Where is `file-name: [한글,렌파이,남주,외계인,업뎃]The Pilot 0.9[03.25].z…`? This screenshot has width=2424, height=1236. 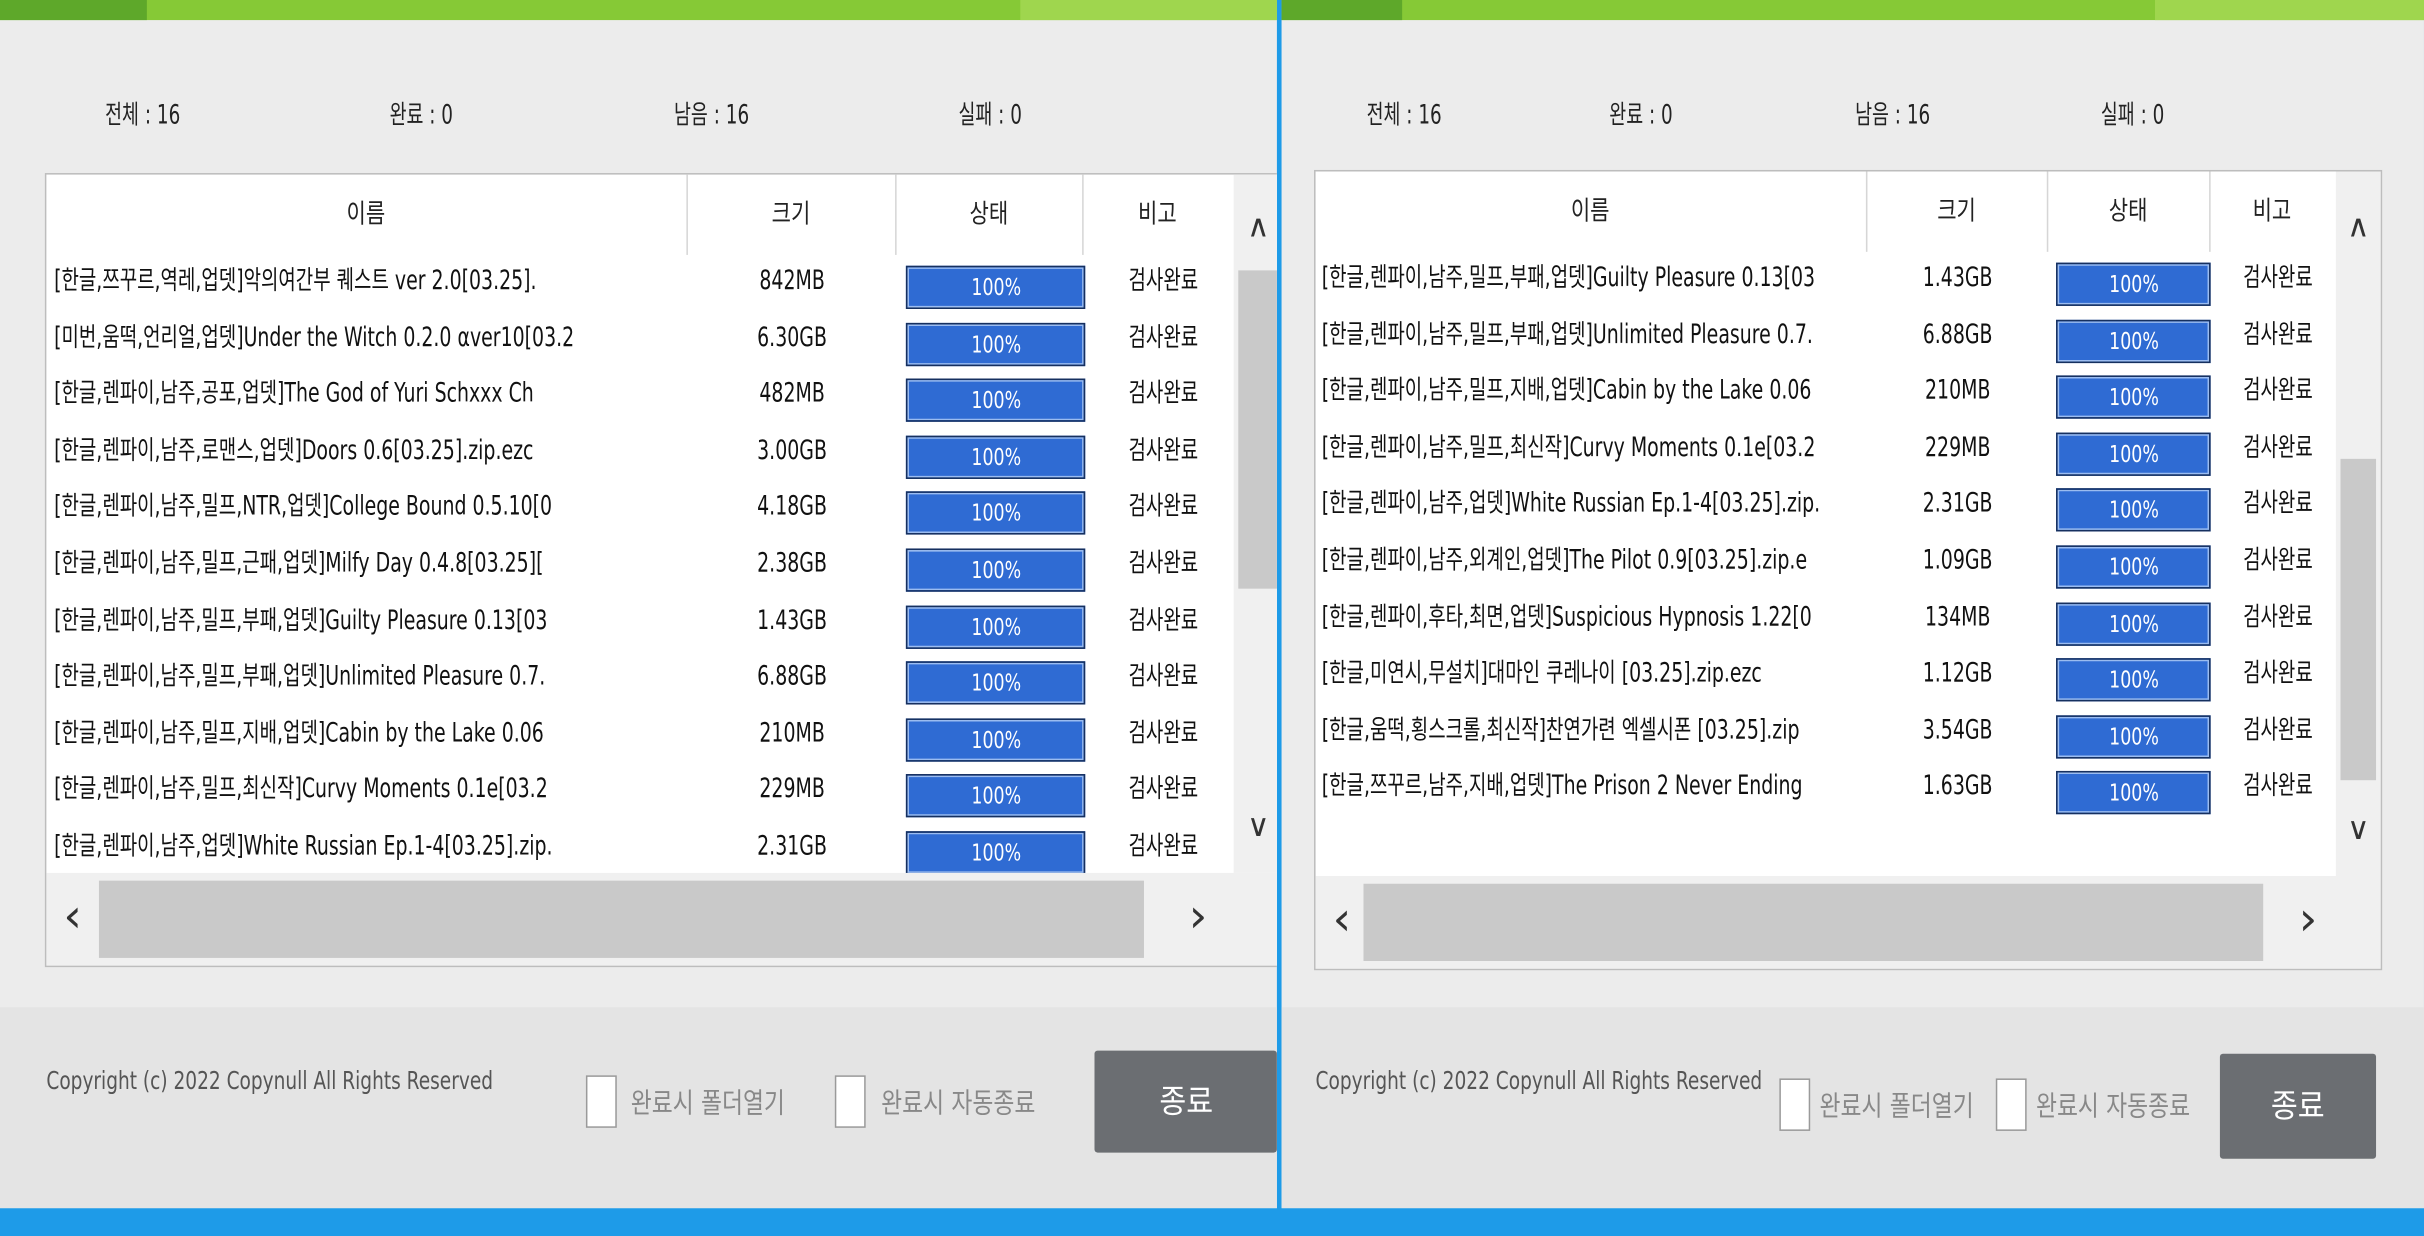
file-name: [한글,렌파이,남주,외계인,업뎃]The Pilot 0.9[03.25].z… is located at coordinates (1564, 561).